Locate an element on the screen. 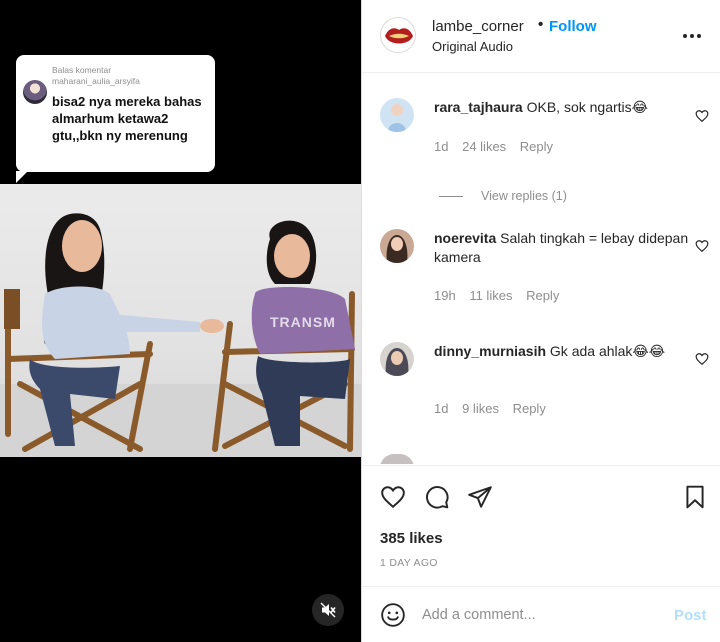 This screenshot has height=642, width=720. emoji-button is located at coordinates (393, 615).